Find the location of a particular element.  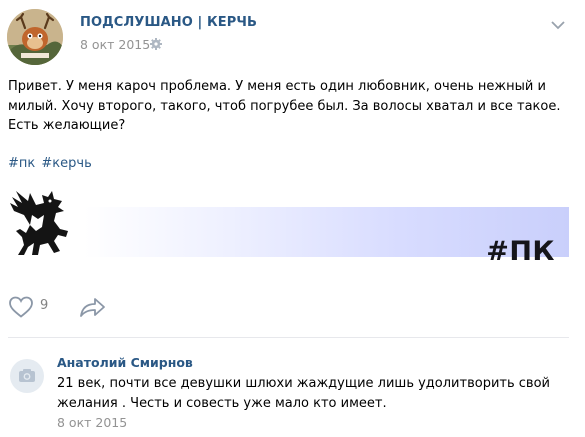

divider is located at coordinates (288, 337).